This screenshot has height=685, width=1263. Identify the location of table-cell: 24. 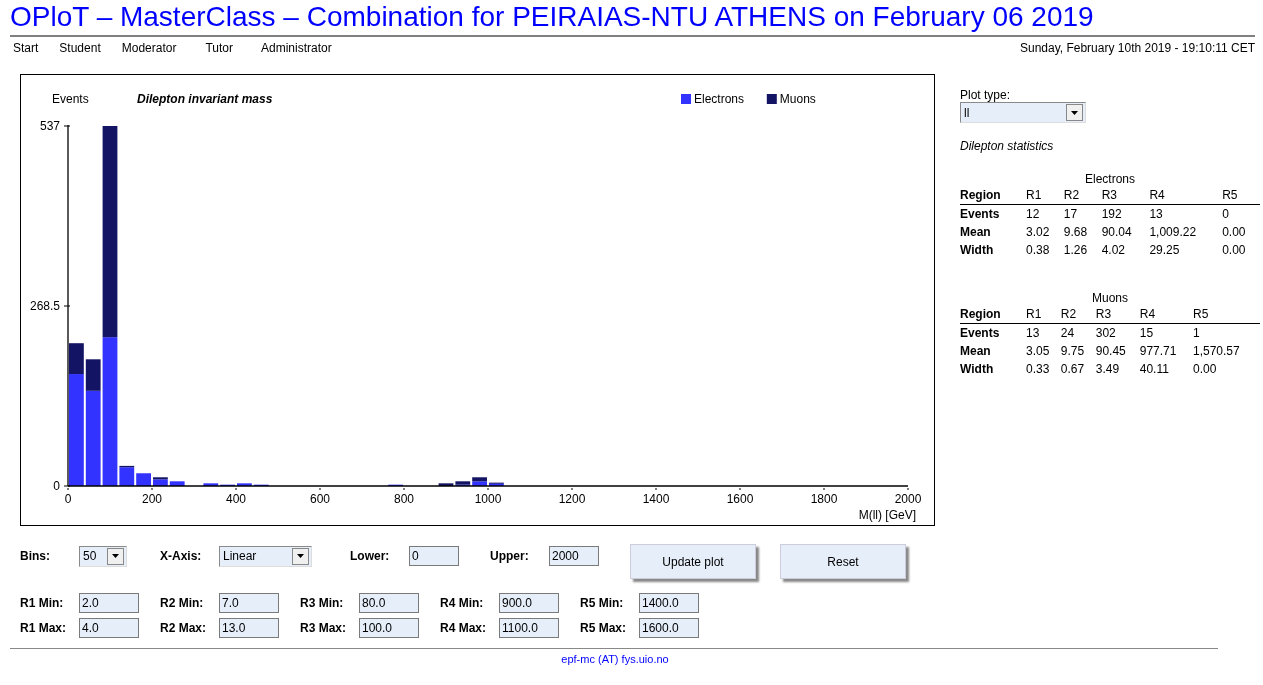
(1078, 332).